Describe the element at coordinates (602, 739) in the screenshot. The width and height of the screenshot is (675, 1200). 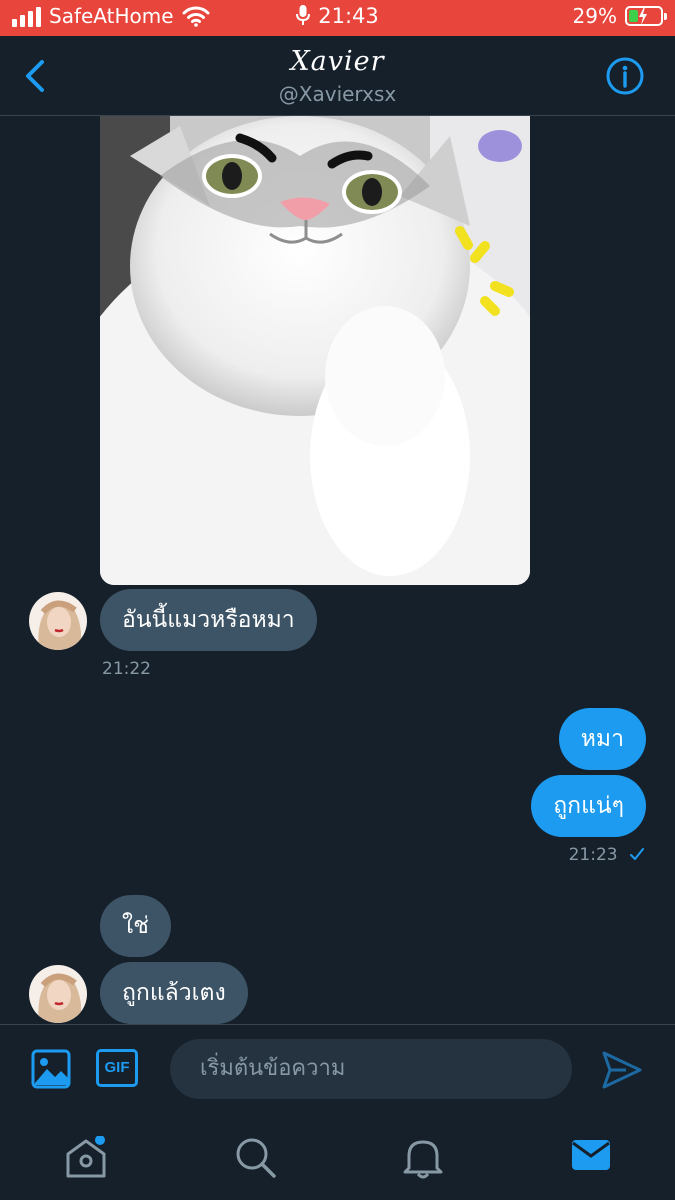
I see `message-bubble-outgoing: หมา` at that location.